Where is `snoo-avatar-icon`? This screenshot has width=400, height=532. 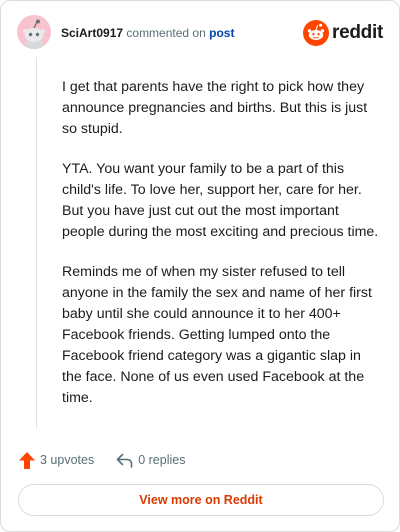 snoo-avatar-icon is located at coordinates (34, 32).